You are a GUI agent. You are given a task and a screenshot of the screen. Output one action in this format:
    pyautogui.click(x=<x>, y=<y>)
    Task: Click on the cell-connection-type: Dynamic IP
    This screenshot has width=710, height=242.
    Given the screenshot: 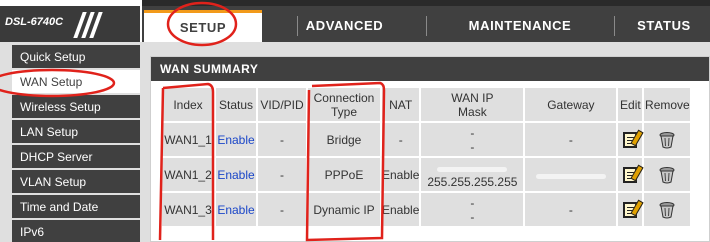 What is the action you would take?
    pyautogui.click(x=344, y=209)
    